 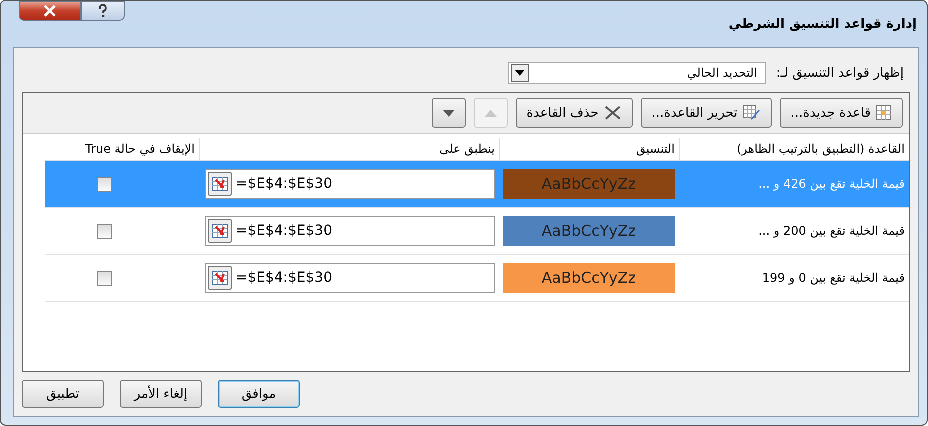 I want to click on show-rules-dropdown: التحديد الحالي, so click(x=637, y=73).